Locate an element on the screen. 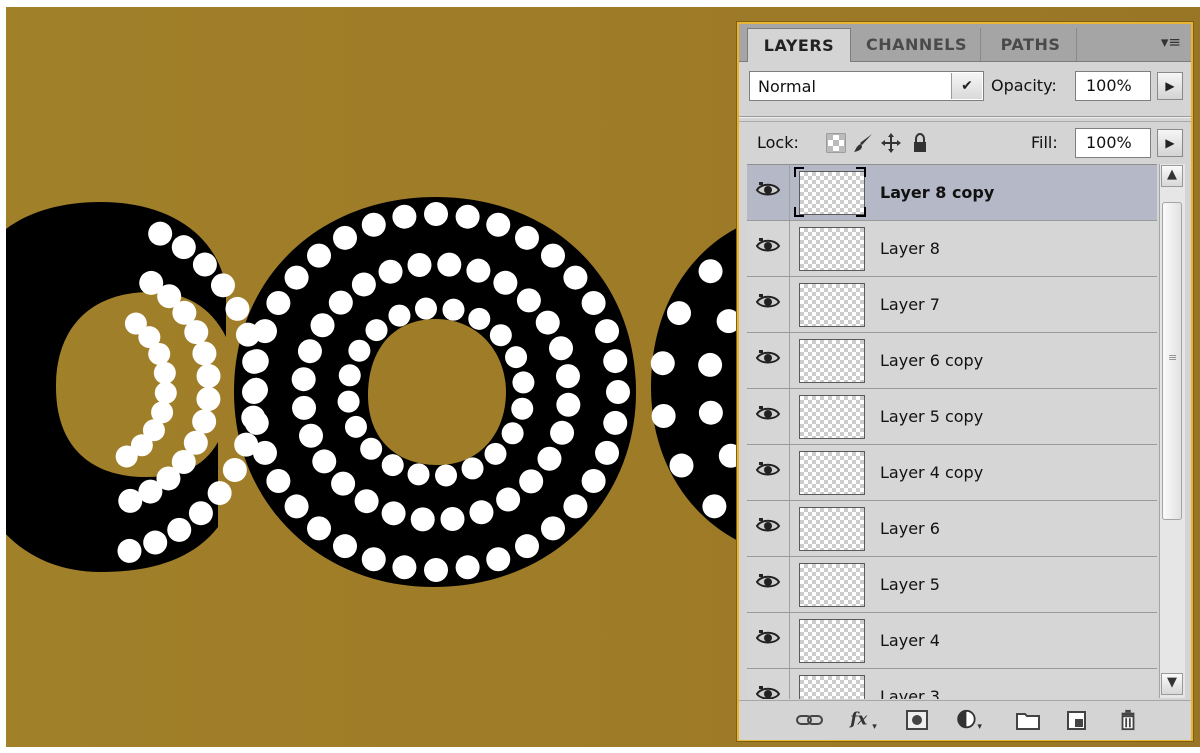  trash-icon is located at coordinates (1128, 720).